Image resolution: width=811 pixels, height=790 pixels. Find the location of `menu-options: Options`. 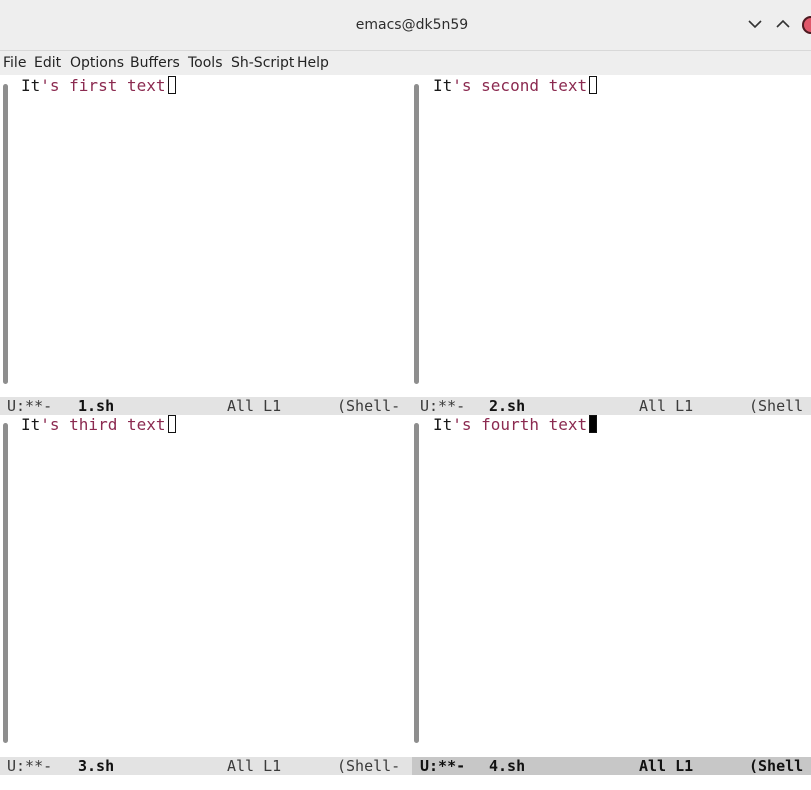

menu-options: Options is located at coordinates (97, 63).